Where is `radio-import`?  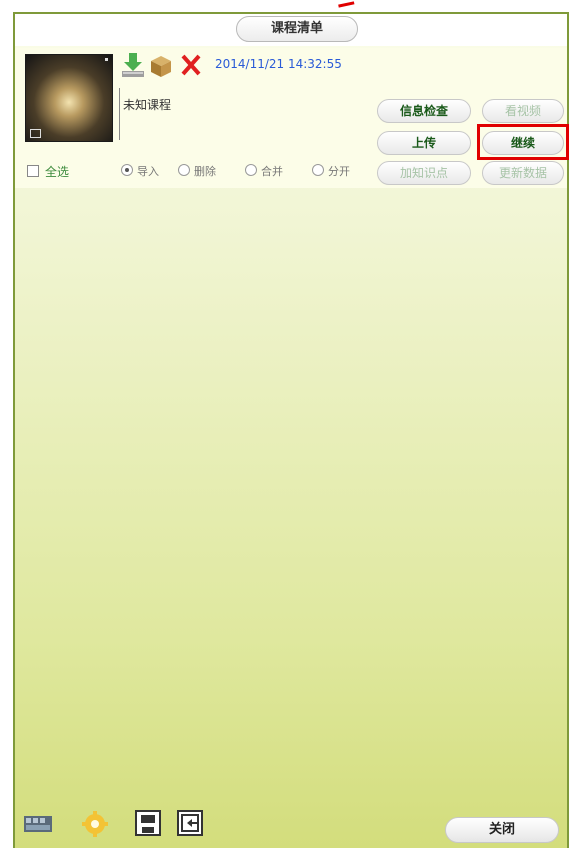
radio-import is located at coordinates (127, 170).